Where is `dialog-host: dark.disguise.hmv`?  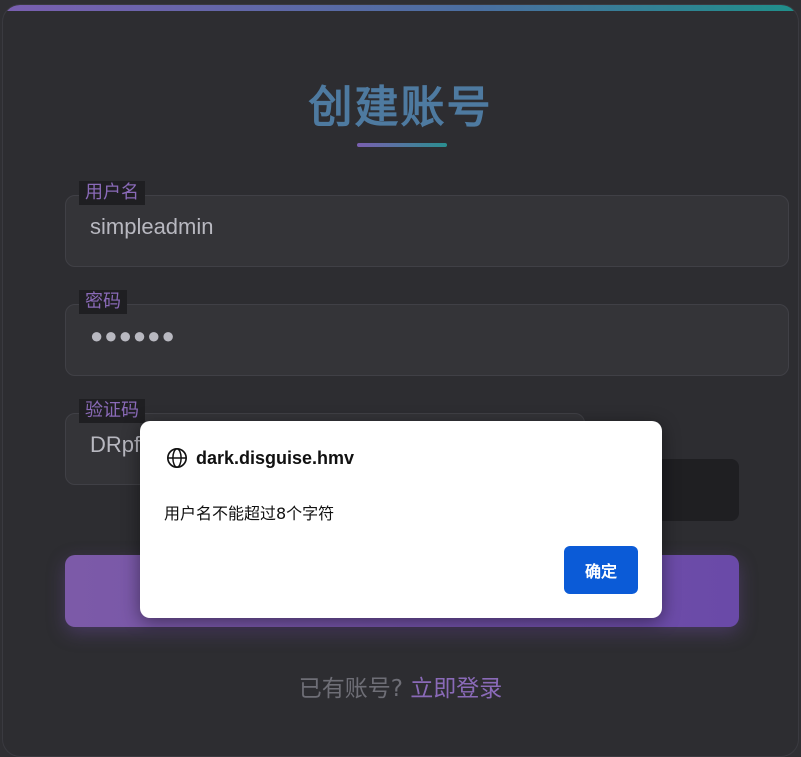
dialog-host: dark.disguise.hmv is located at coordinates (275, 457).